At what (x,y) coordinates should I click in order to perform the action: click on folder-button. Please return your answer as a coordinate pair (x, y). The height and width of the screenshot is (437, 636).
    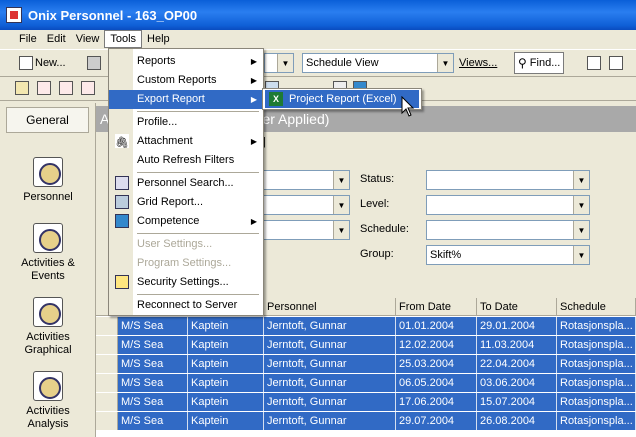
    Looking at the image, I should click on (23, 88).